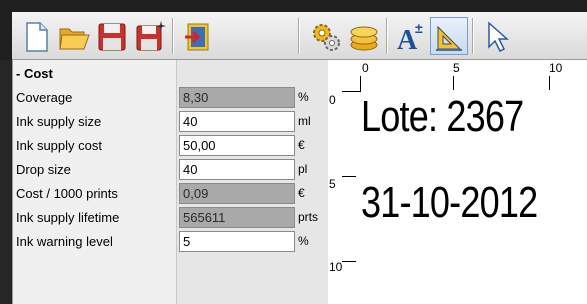 The image size is (587, 304). Describe the element at coordinates (237, 217) in the screenshot. I see `ink-supply-lifetime-field: 565611` at that location.